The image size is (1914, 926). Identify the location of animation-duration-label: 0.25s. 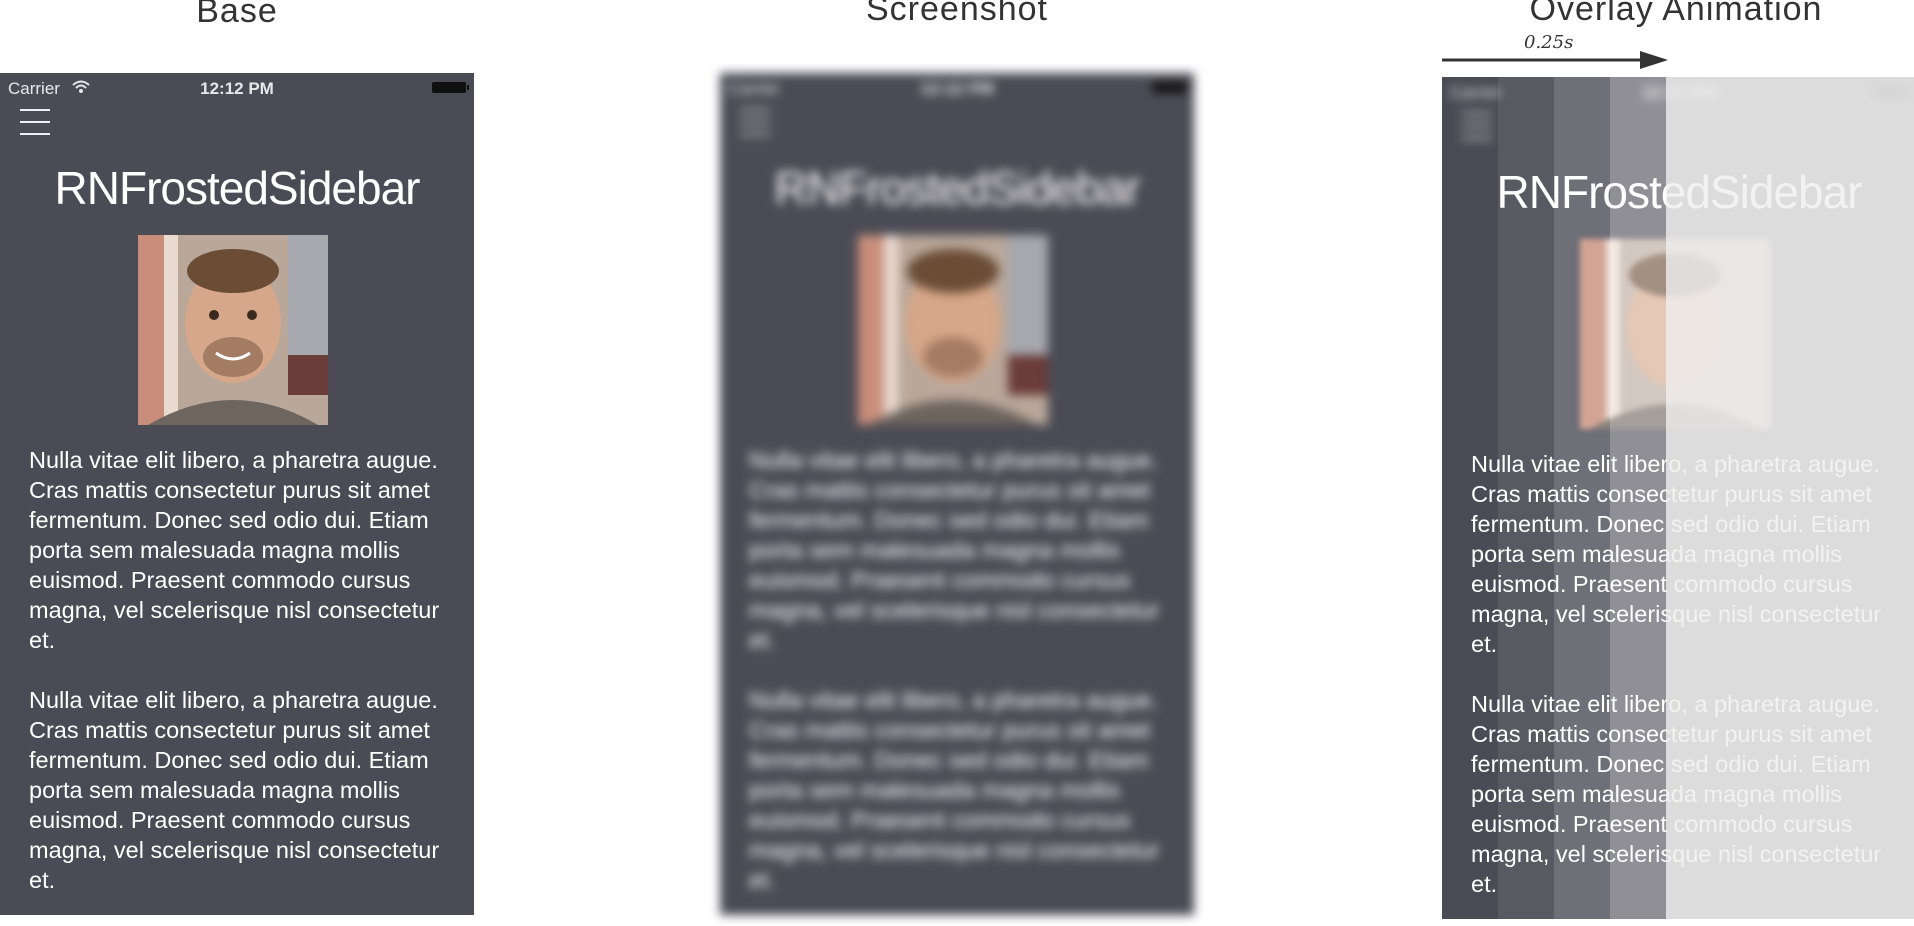
(1549, 42).